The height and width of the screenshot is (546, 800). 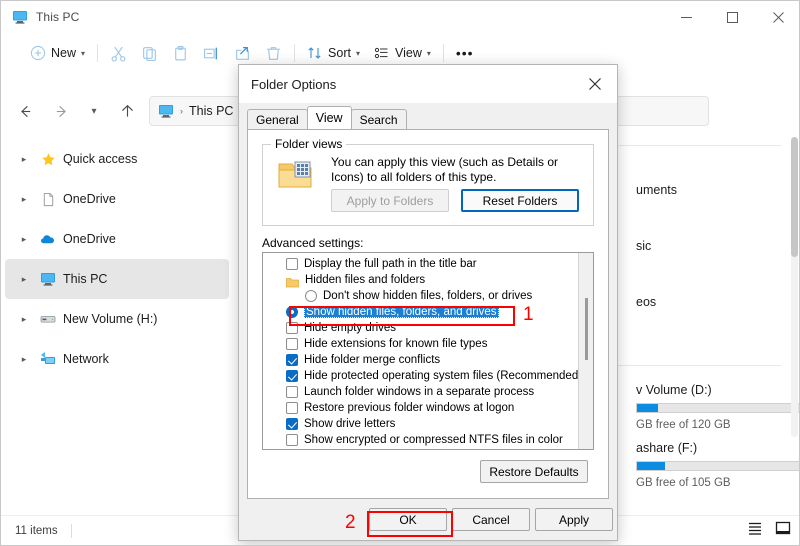 I want to click on sidebar-item-this-pc: ▸ This PC, so click(x=117, y=279).